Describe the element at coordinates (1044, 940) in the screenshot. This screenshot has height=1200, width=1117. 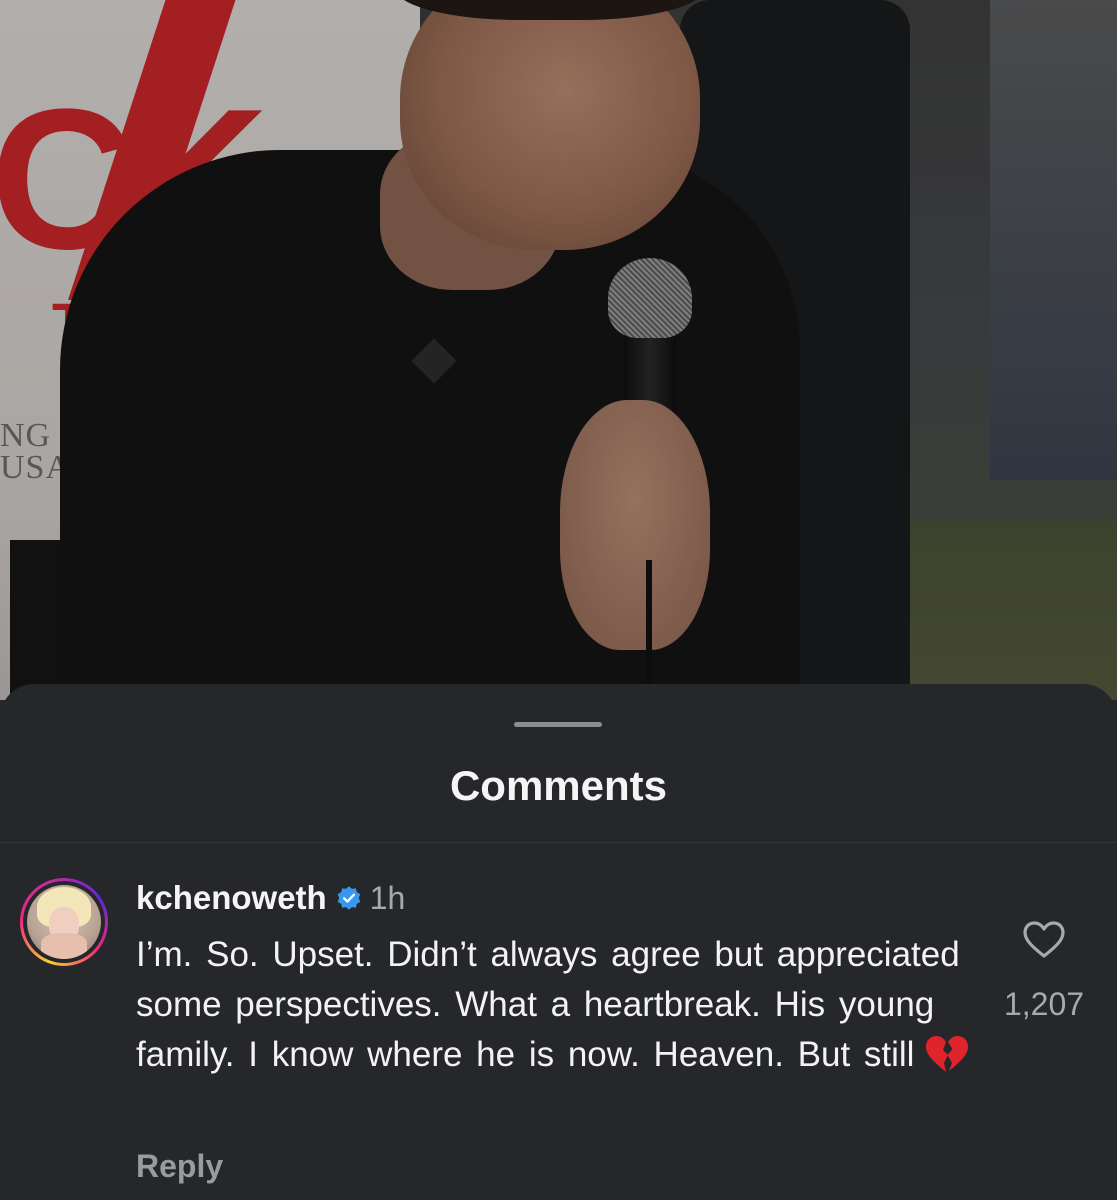
I see `like-heart-icon` at that location.